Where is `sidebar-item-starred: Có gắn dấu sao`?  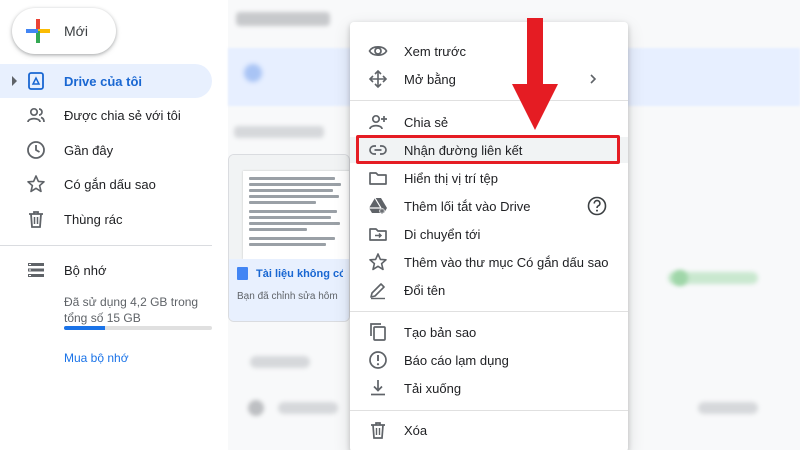 sidebar-item-starred: Có gắn dấu sao is located at coordinates (106, 184).